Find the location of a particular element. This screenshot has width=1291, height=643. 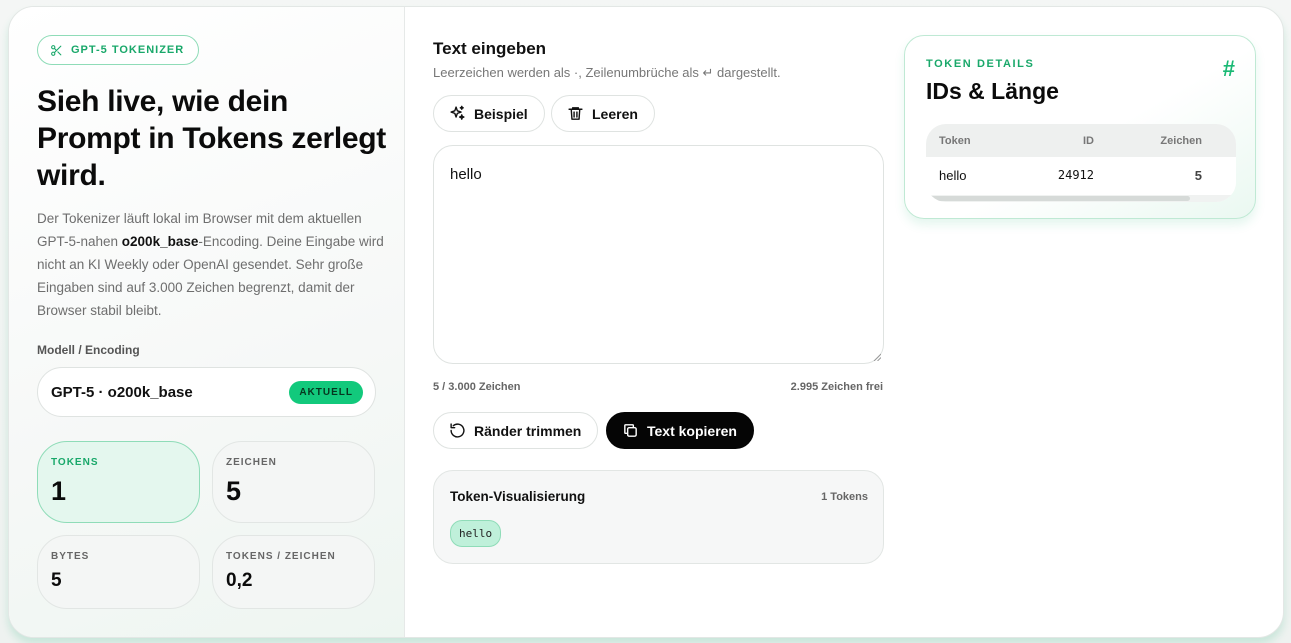

token-chip: hello is located at coordinates (476, 533).